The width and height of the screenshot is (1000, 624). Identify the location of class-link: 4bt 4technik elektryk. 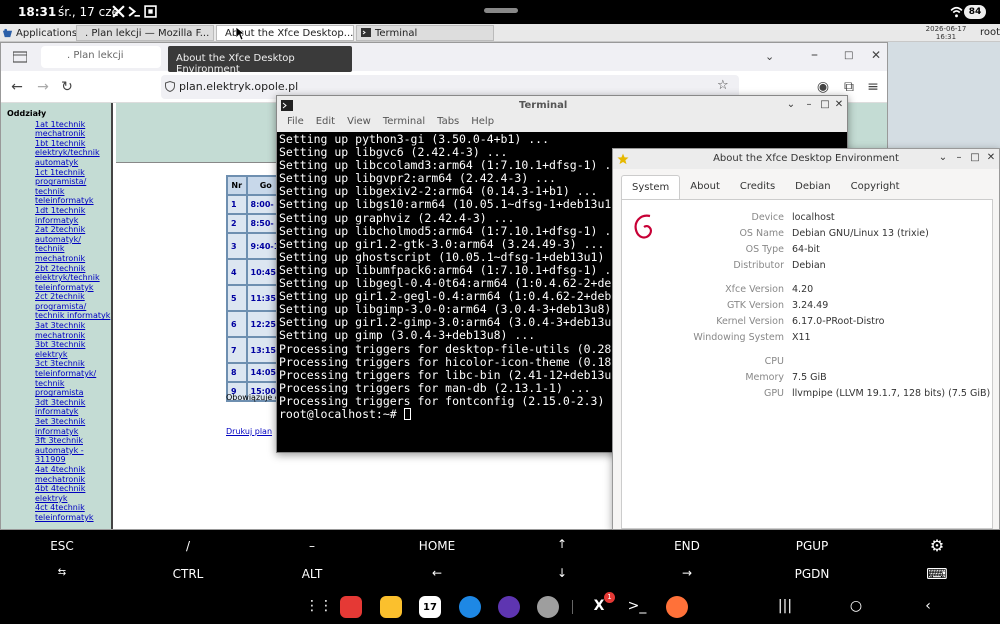
(59, 493).